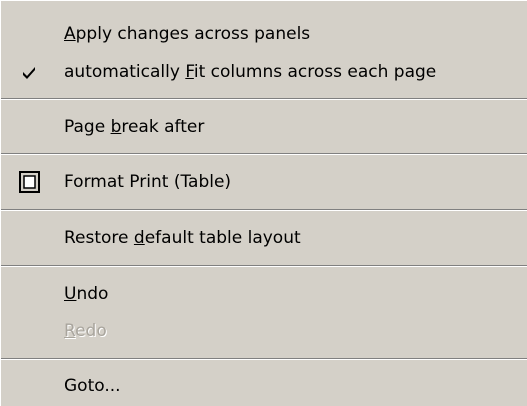  What do you see at coordinates (182, 238) in the screenshot?
I see `menu-item-label: Restore default table layout` at bounding box center [182, 238].